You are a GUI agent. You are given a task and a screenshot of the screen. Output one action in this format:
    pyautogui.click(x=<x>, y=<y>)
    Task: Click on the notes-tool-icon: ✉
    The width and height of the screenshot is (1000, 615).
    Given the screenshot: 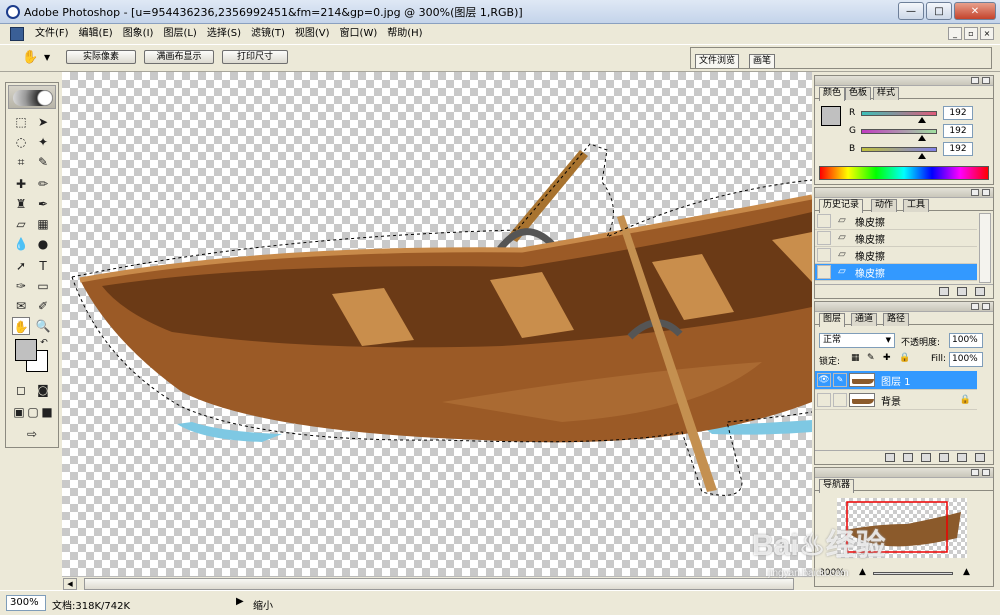 What is the action you would take?
    pyautogui.click(x=21, y=306)
    